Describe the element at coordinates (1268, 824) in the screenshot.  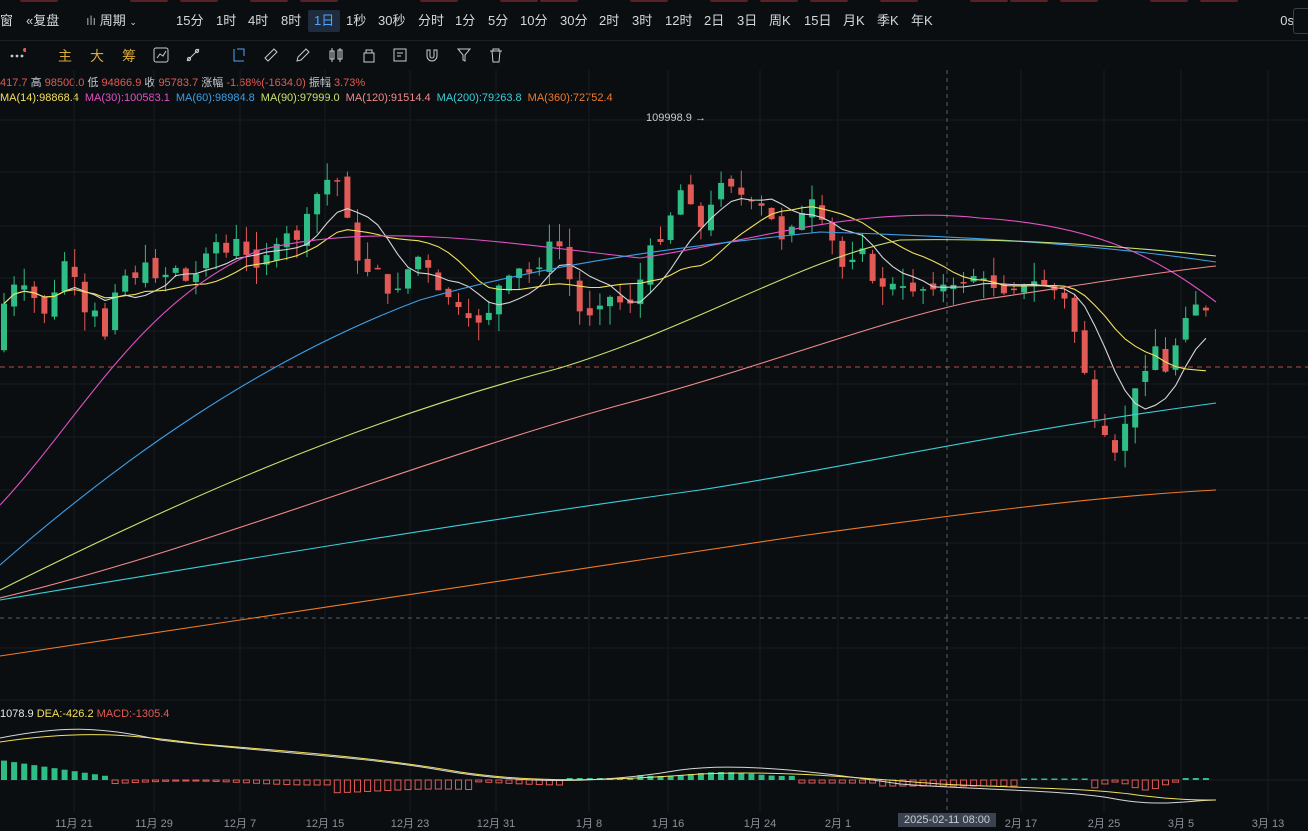
I see `x-tick: 3月 13` at that location.